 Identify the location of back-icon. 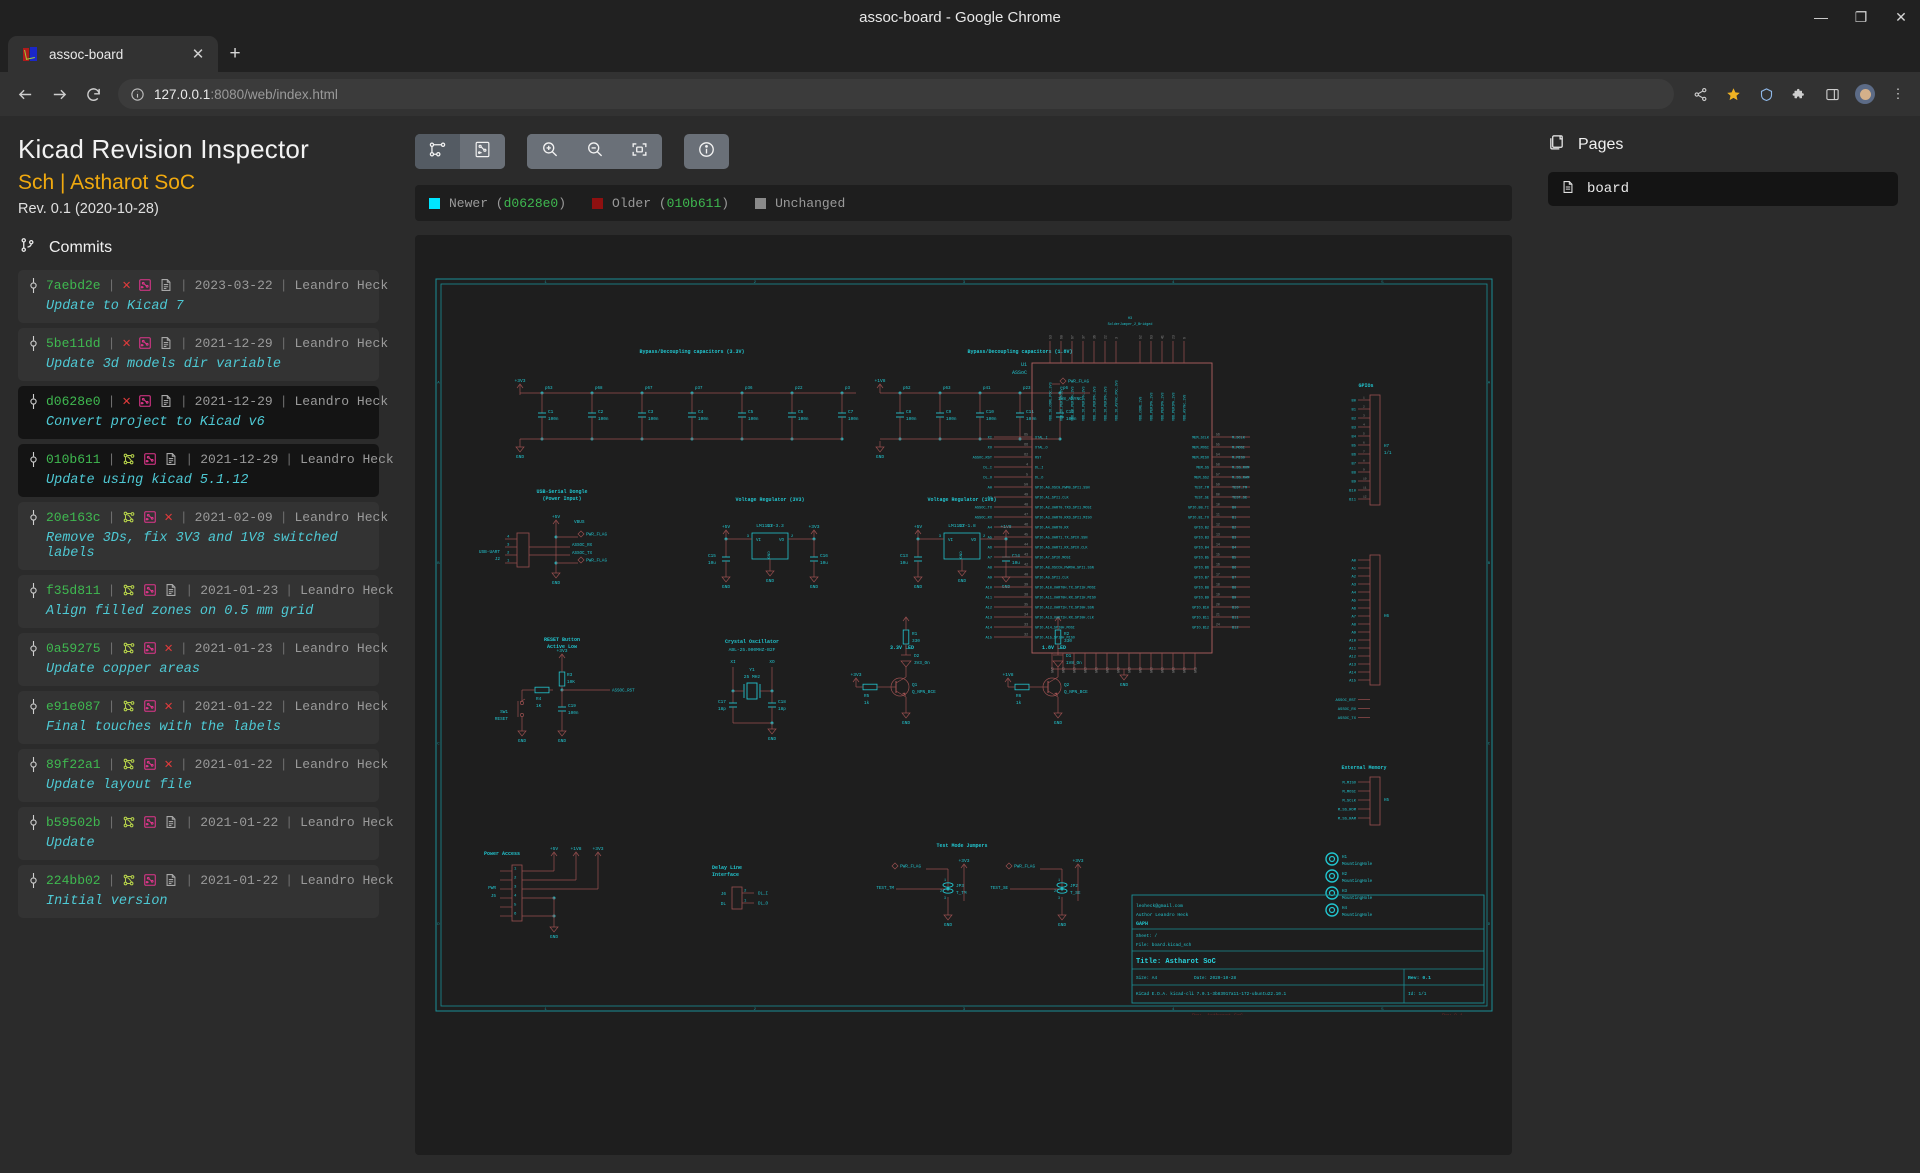
(25, 94).